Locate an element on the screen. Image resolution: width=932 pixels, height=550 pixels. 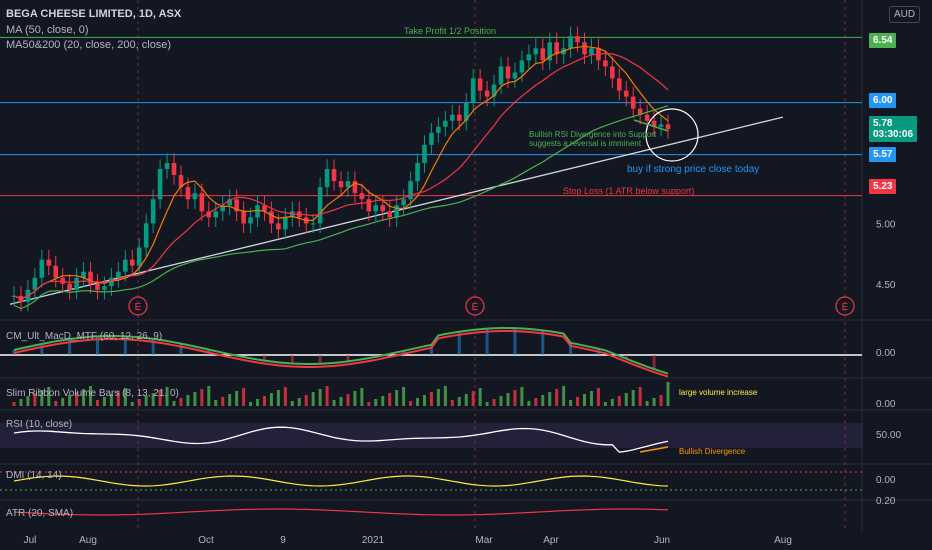
x-axis-label: Mar is located at coordinates (484, 540).